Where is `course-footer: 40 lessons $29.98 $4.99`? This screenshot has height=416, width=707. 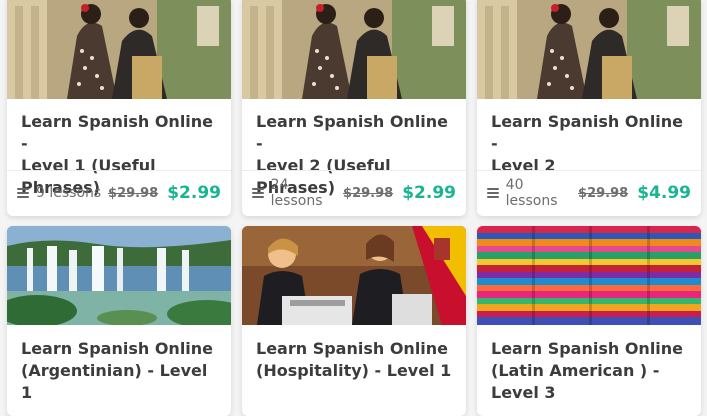 course-footer: 40 lessons $29.98 $4.99 is located at coordinates (589, 193).